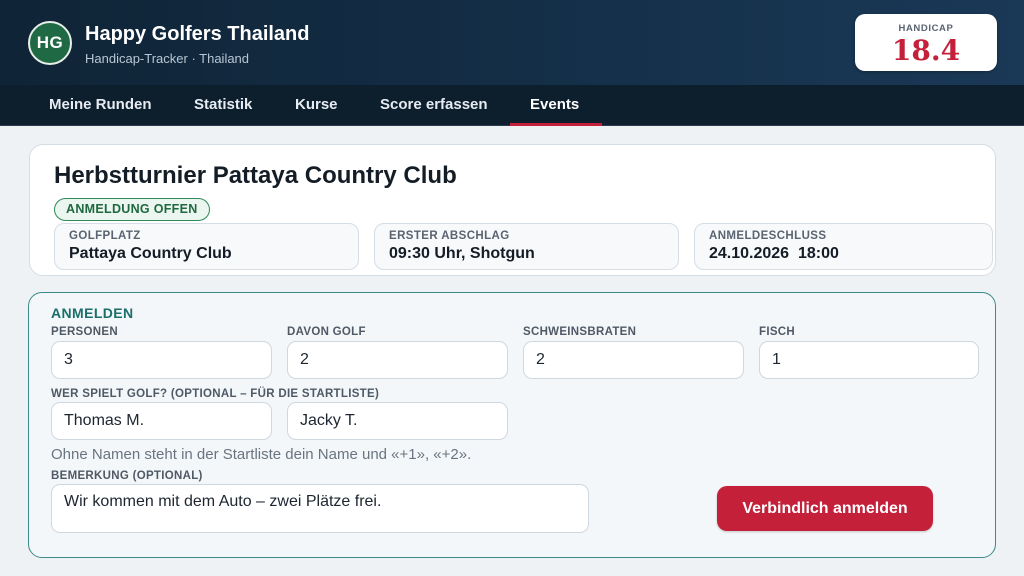 The image size is (1024, 576). I want to click on fisch-label: FISCH, so click(777, 332).